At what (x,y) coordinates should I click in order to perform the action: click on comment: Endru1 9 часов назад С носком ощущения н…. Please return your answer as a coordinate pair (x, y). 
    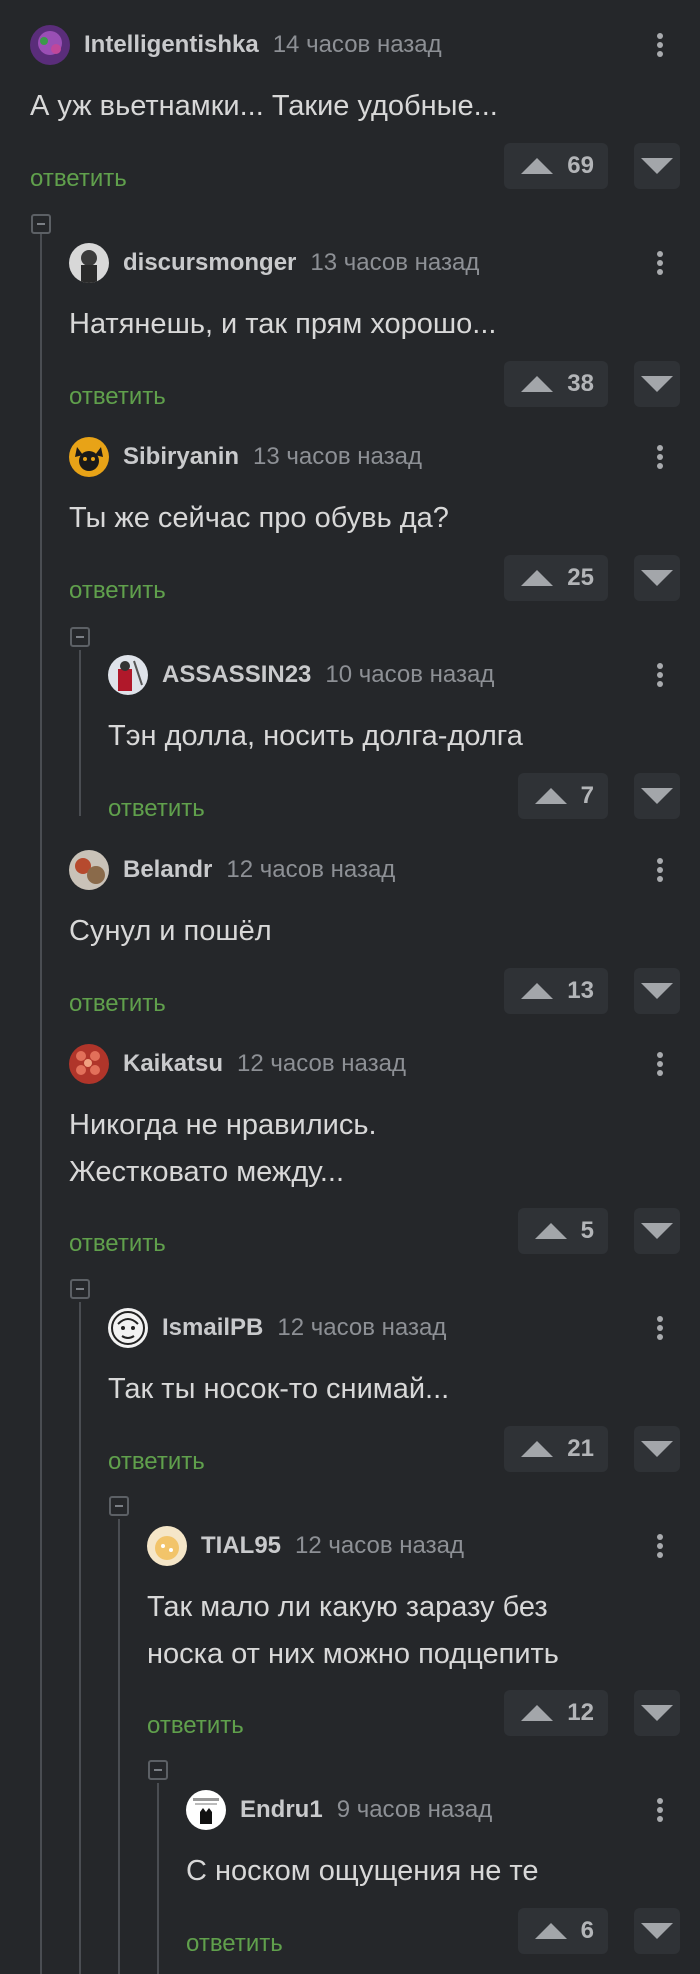
    Looking at the image, I should click on (443, 1875).